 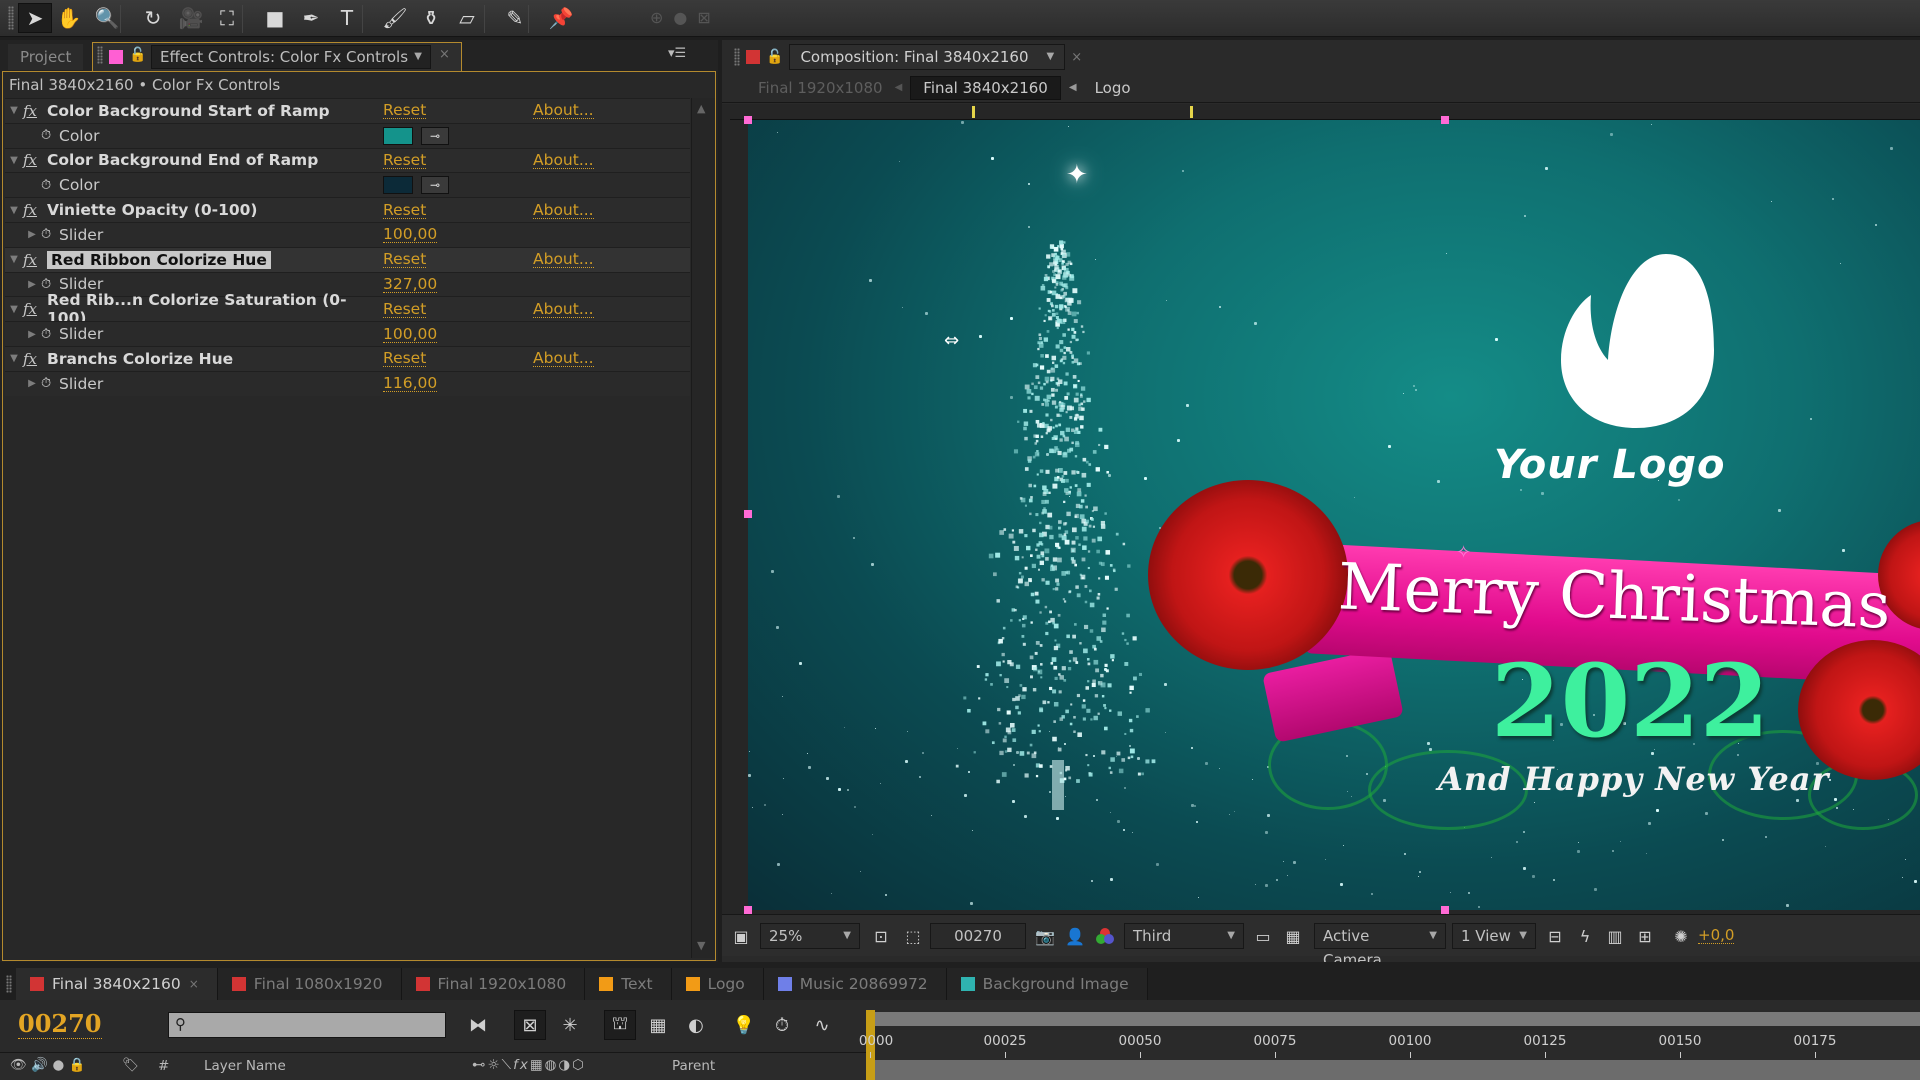 What do you see at coordinates (493, 984) in the screenshot?
I see `timeline-tab: Final 1920x1080` at bounding box center [493, 984].